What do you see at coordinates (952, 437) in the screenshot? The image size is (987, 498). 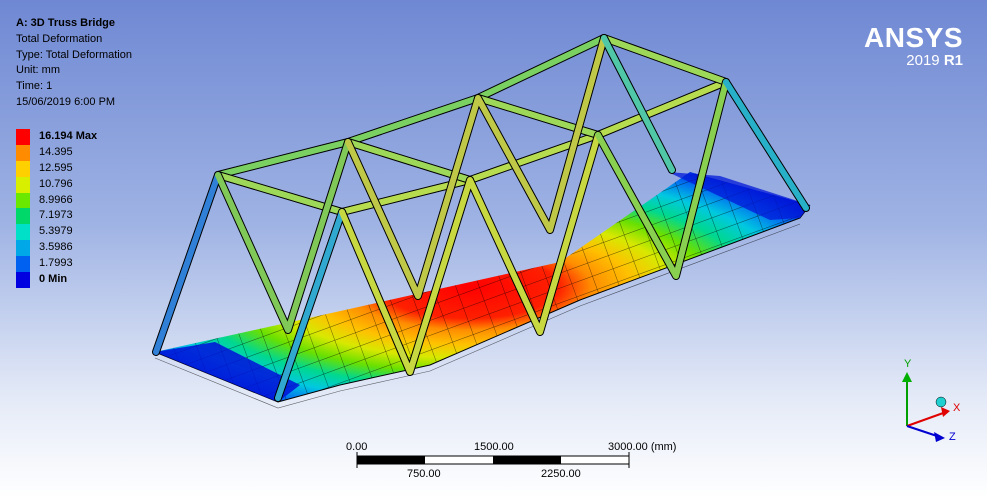 I see `triad-z-label: Z` at bounding box center [952, 437].